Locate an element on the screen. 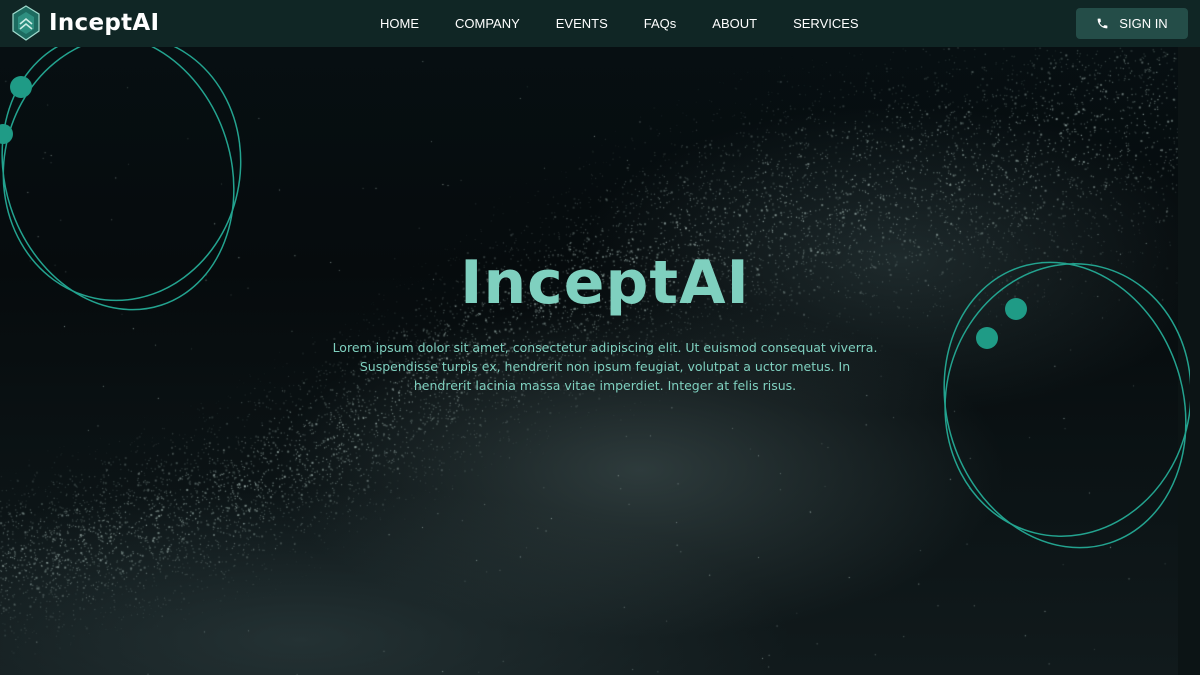 This screenshot has height=675, width=1200. hero-title: InceptAI is located at coordinates (605, 283).